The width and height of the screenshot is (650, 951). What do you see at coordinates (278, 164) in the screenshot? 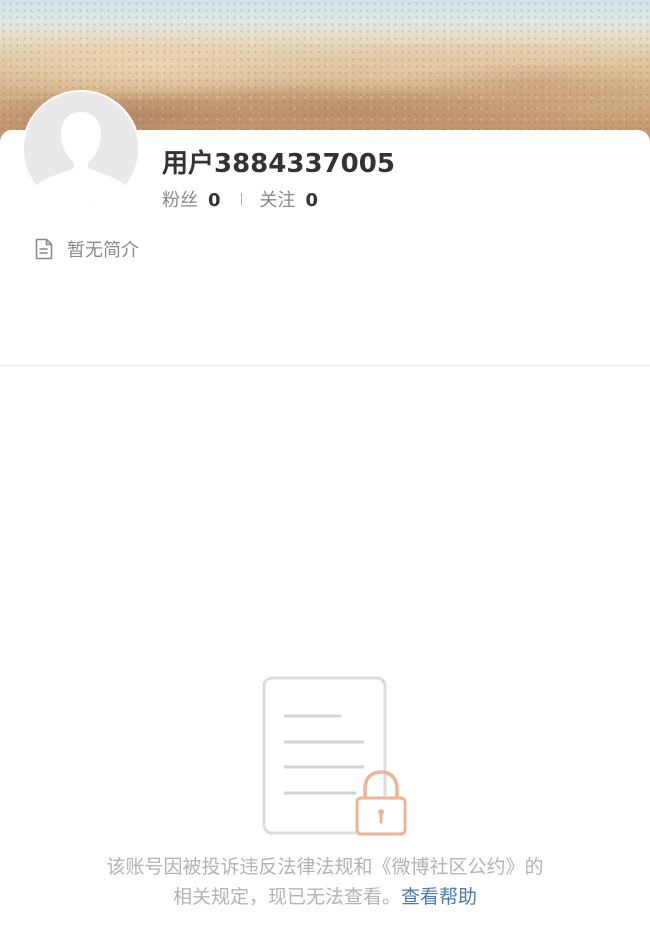
I see `username: 用户3884337005` at bounding box center [278, 164].